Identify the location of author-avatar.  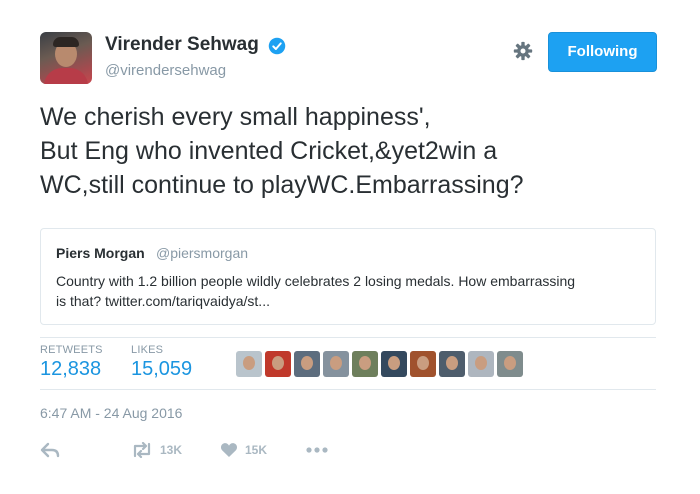
(66, 58).